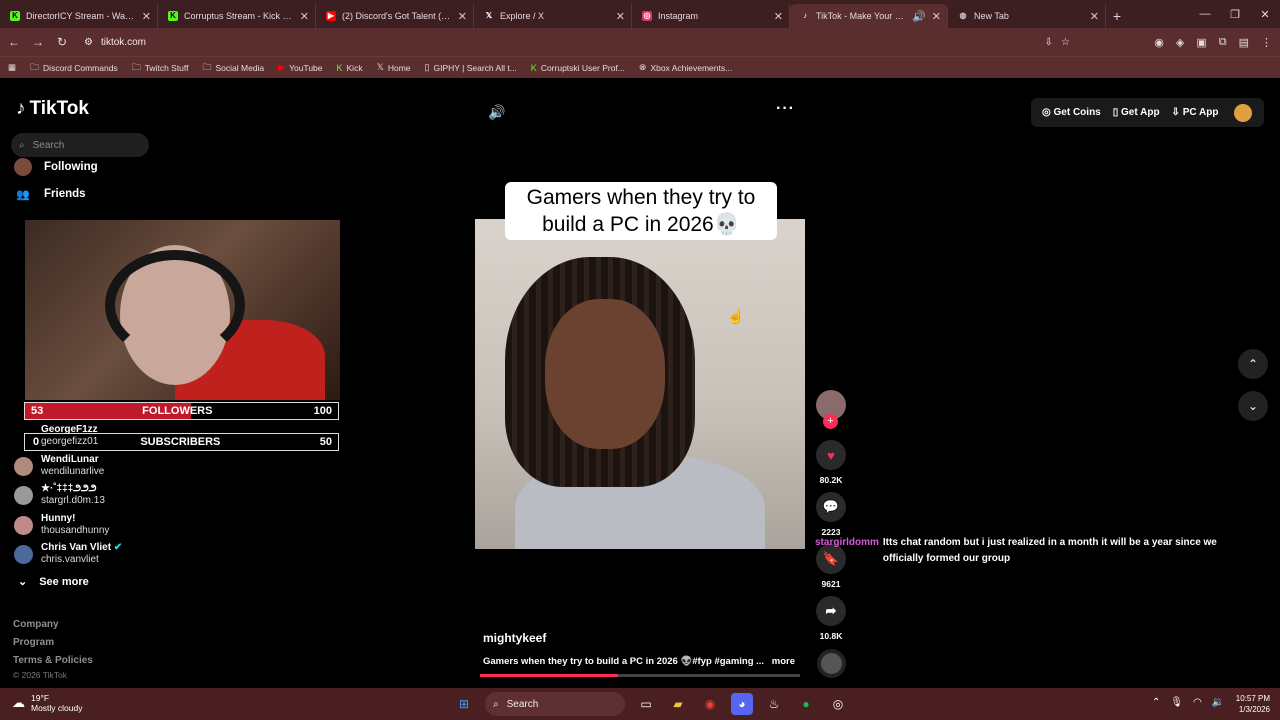 Image resolution: width=1280 pixels, height=720 pixels. Describe the element at coordinates (555, 704) in the screenshot. I see `taskbar-search: ⌕ Search` at that location.